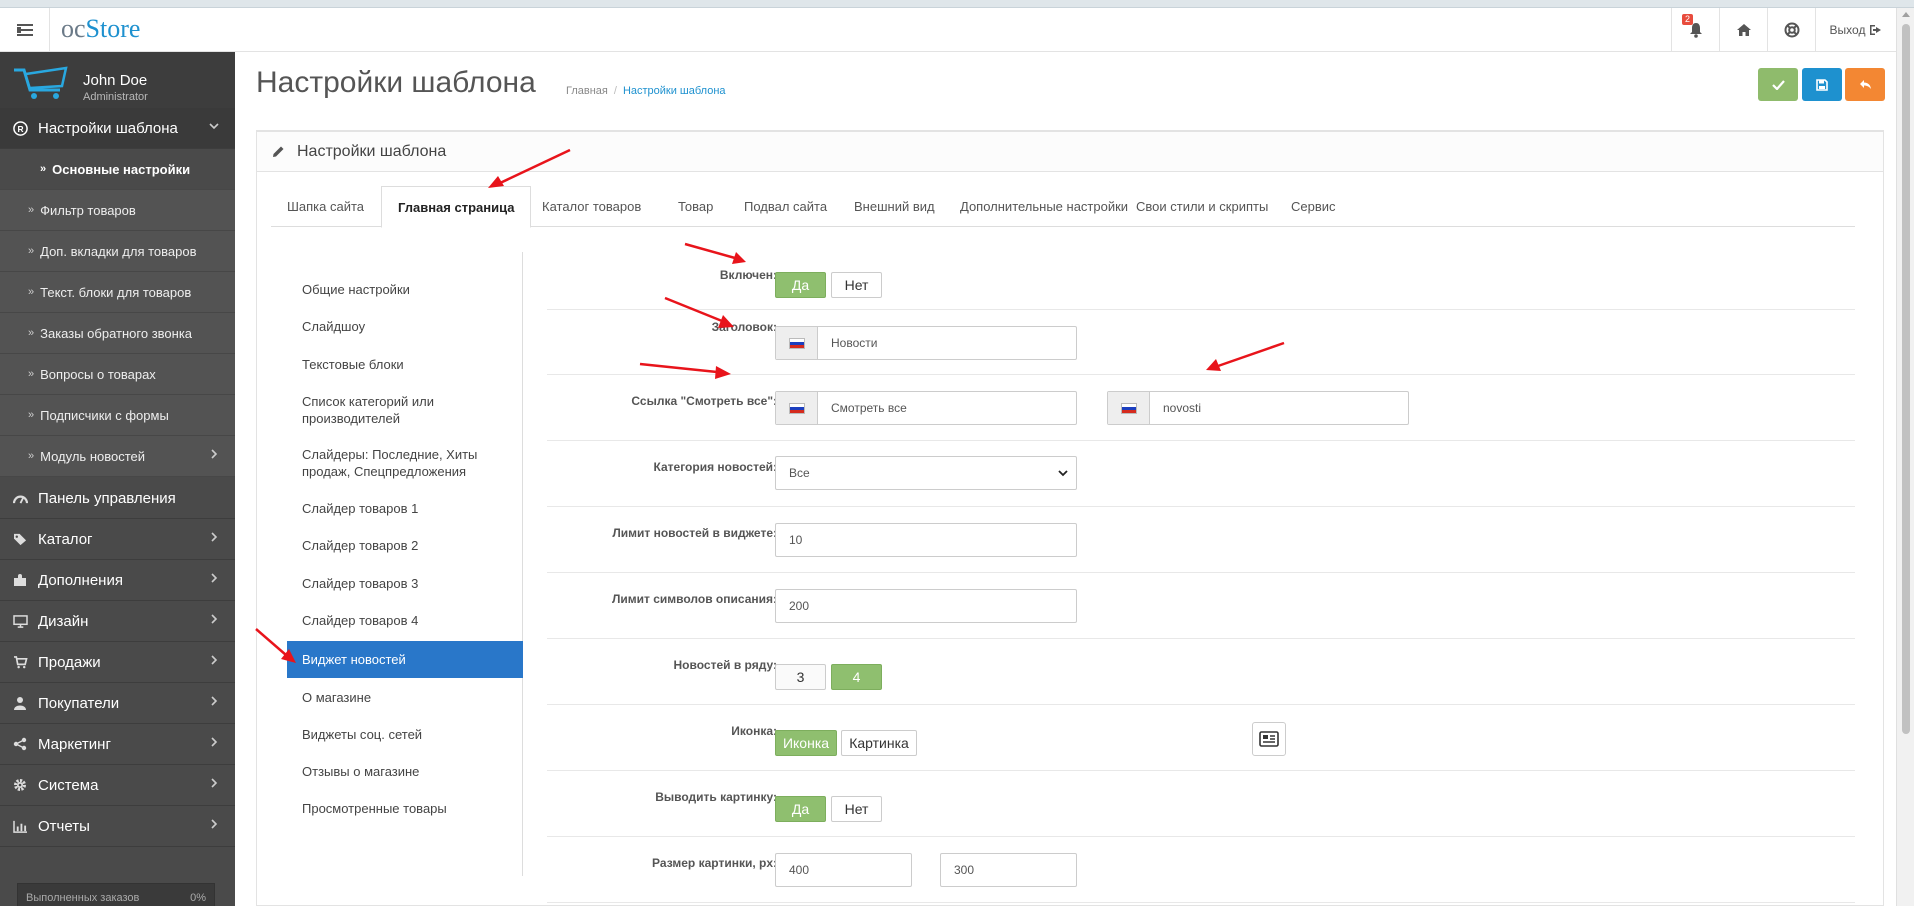 The image size is (1914, 906). What do you see at coordinates (785, 206) in the screenshot?
I see `tab-footer: Подвал сайта` at bounding box center [785, 206].